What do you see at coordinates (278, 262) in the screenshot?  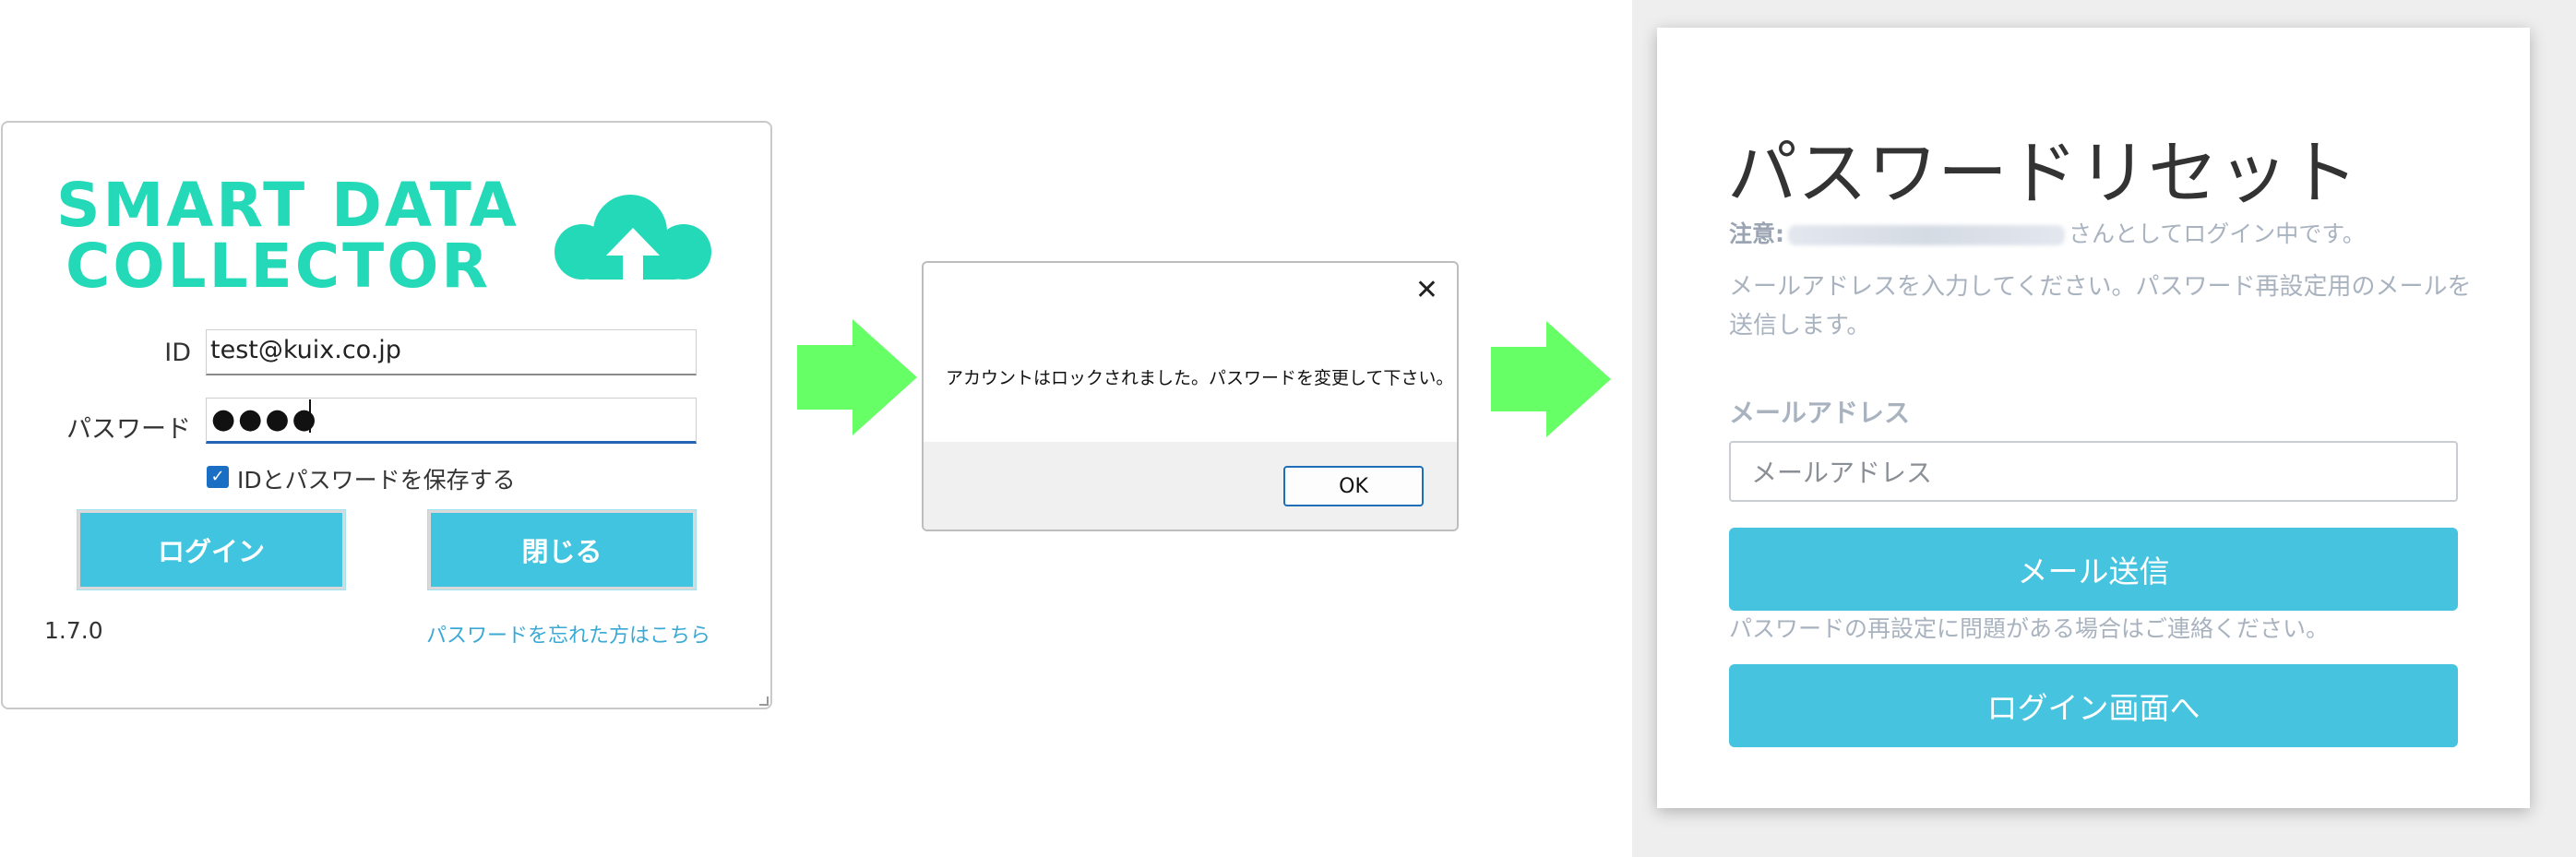 I see `logo-line2: COLLECTOR` at bounding box center [278, 262].